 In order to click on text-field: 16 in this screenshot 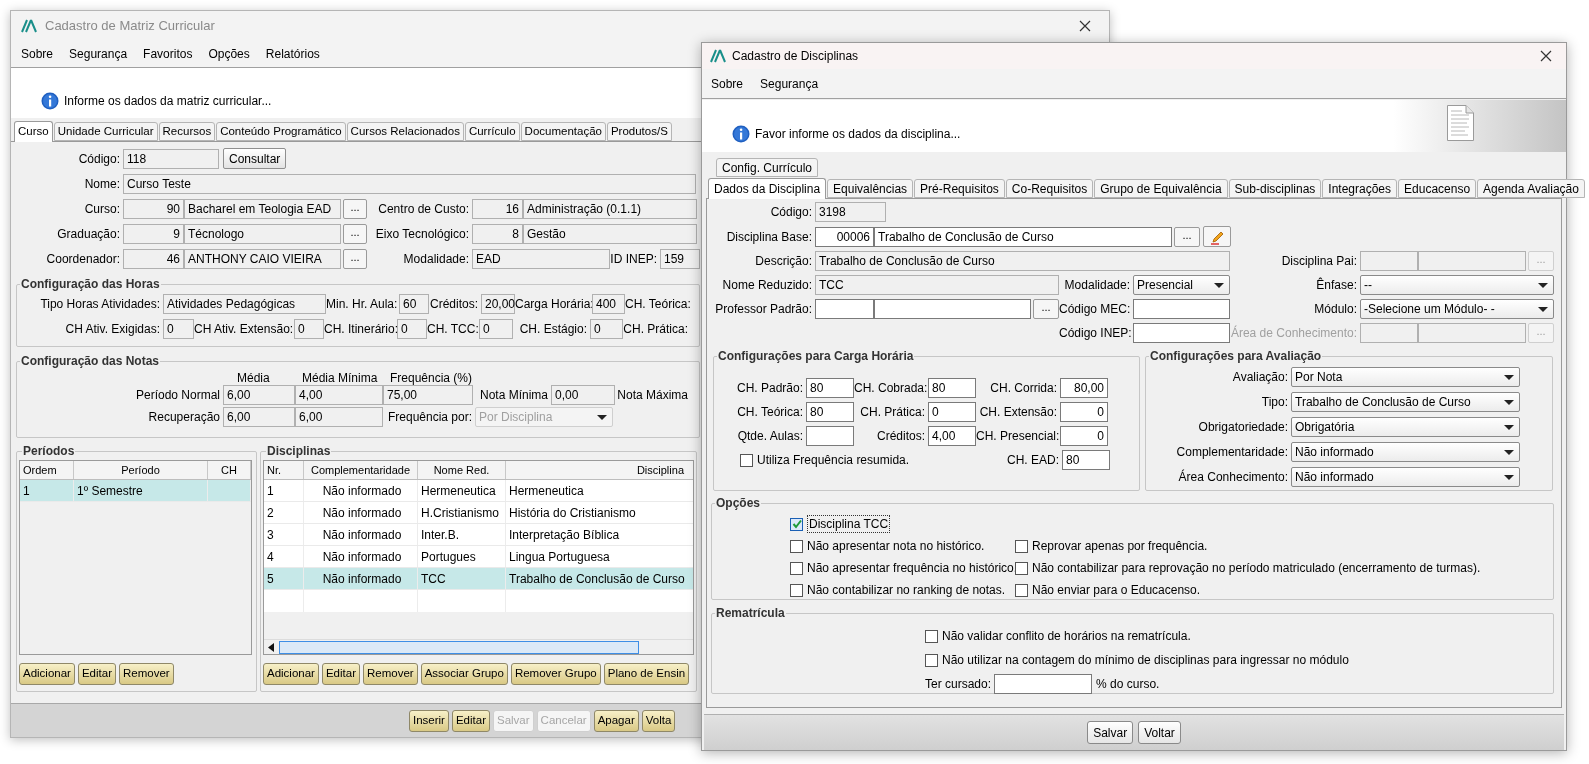, I will do `click(497, 209)`.